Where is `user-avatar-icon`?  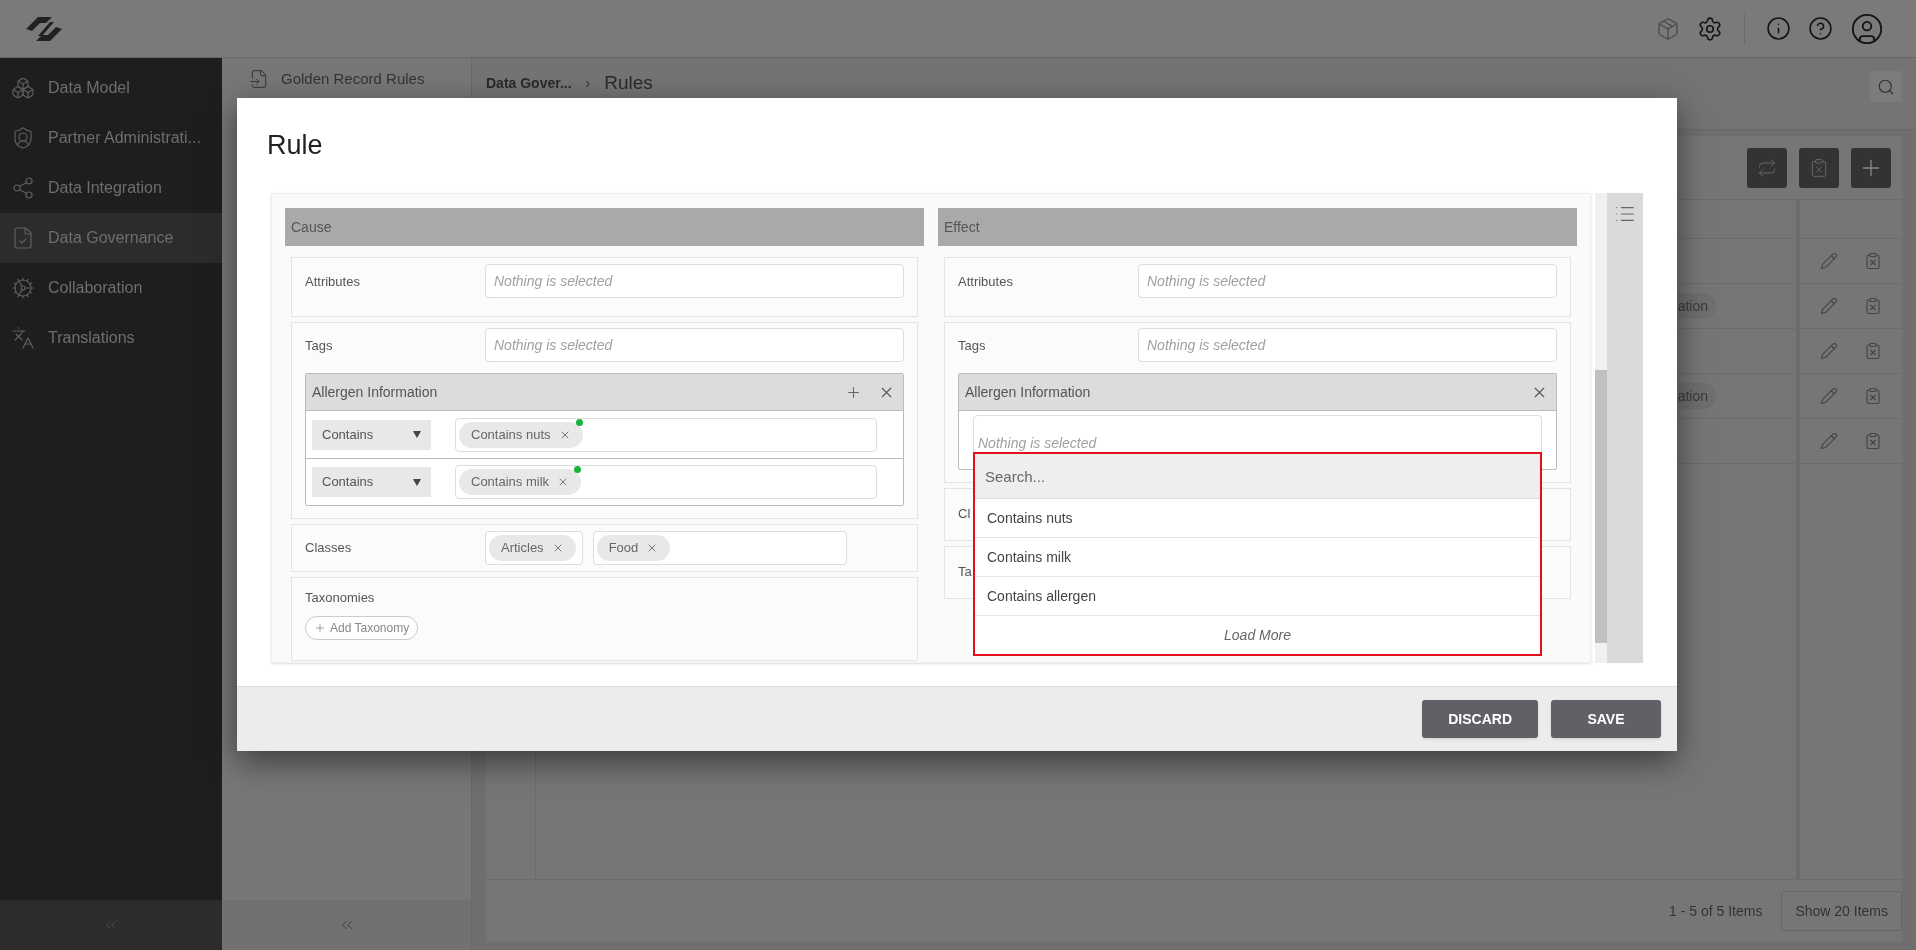
user-avatar-icon is located at coordinates (1867, 28).